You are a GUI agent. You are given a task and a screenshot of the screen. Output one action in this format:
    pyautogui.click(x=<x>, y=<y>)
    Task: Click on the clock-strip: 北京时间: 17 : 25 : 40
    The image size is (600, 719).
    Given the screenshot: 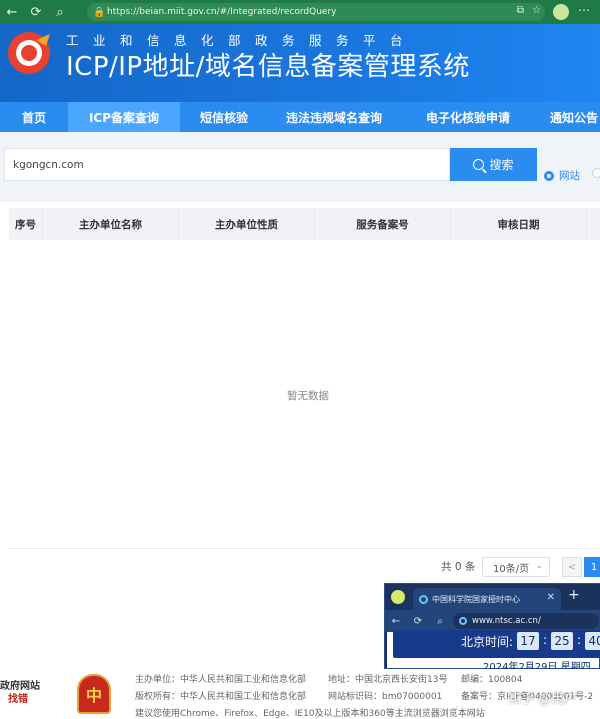 What is the action you would take?
    pyautogui.click(x=496, y=644)
    